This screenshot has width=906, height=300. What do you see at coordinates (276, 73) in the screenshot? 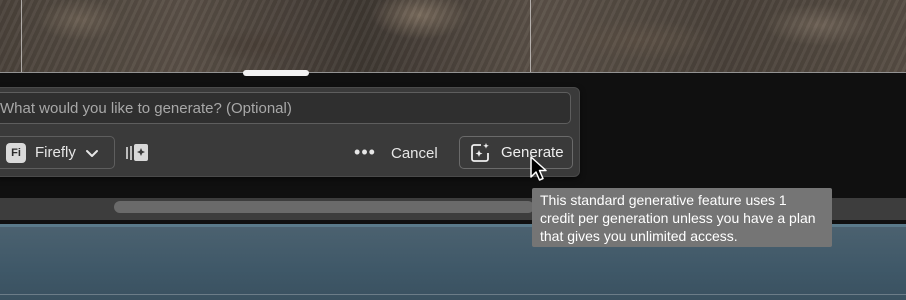
I see `crop-handle` at bounding box center [276, 73].